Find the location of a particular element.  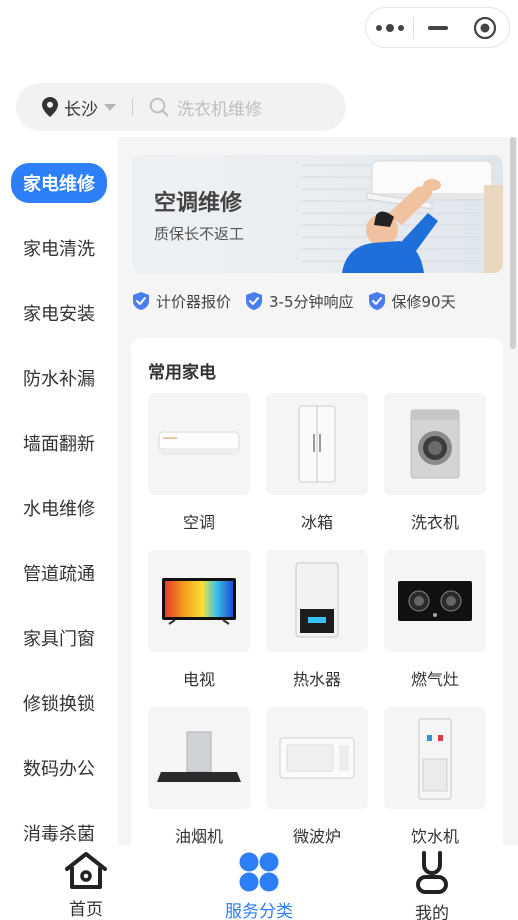

washing-machine-icon is located at coordinates (435, 444).